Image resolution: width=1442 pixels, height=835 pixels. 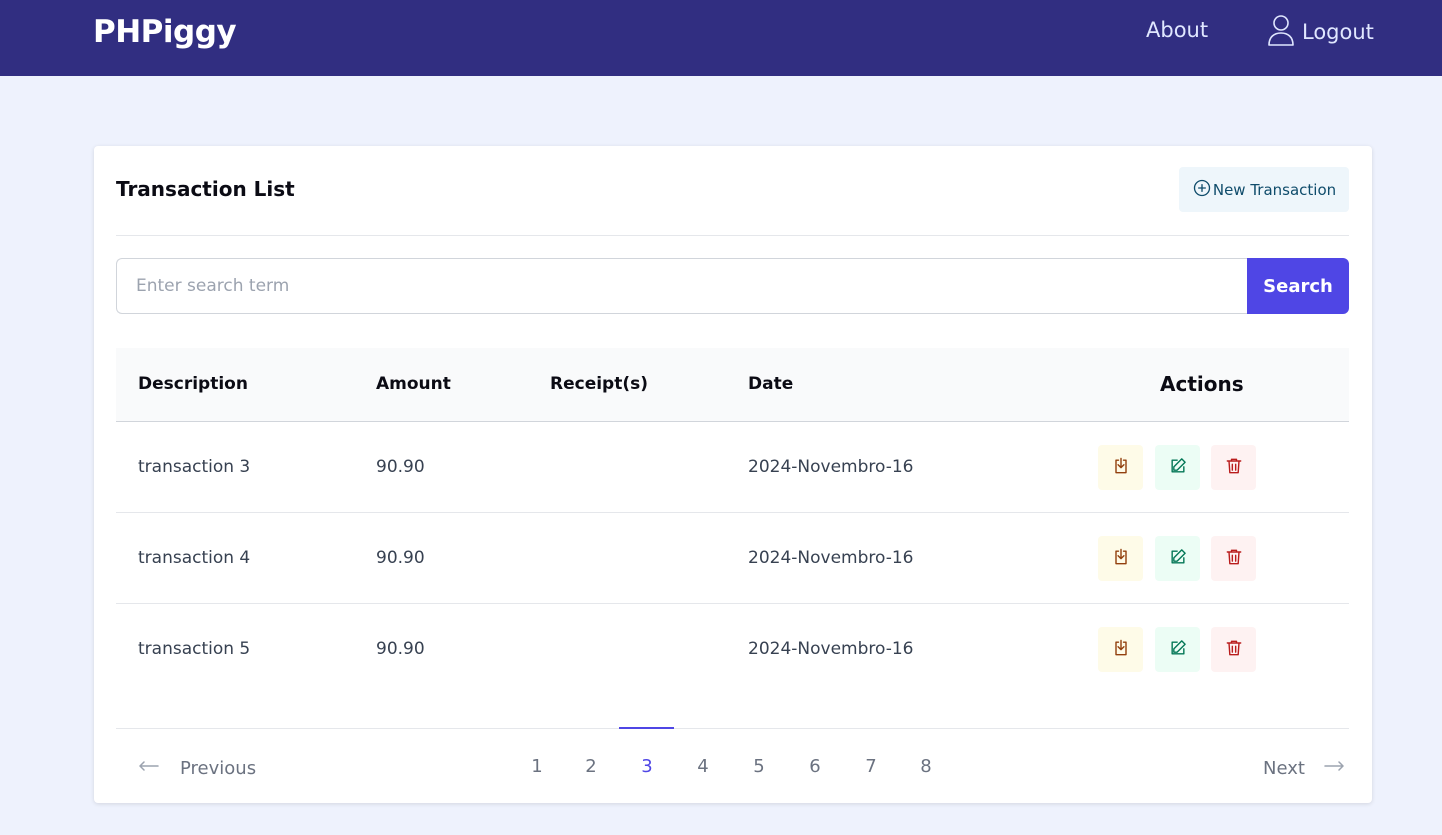 What do you see at coordinates (926, 766) in the screenshot?
I see `page-link-8: 8` at bounding box center [926, 766].